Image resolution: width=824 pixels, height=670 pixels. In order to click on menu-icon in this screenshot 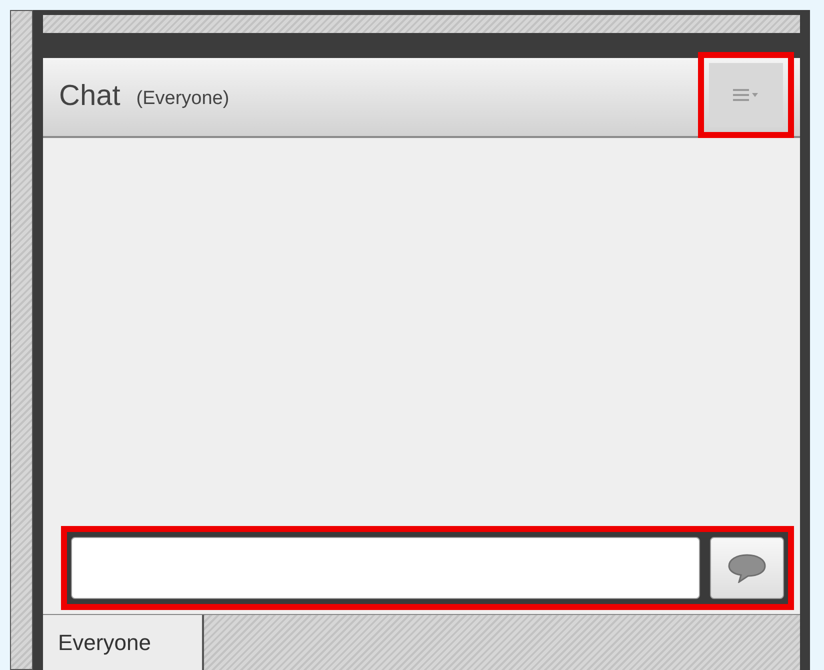, I will do `click(746, 95)`.